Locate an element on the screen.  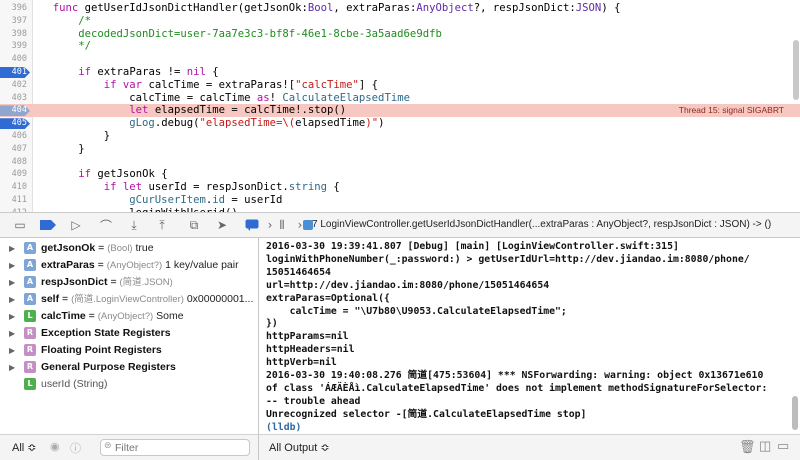
info-icon: ⓘ is located at coordinates (75, 448).